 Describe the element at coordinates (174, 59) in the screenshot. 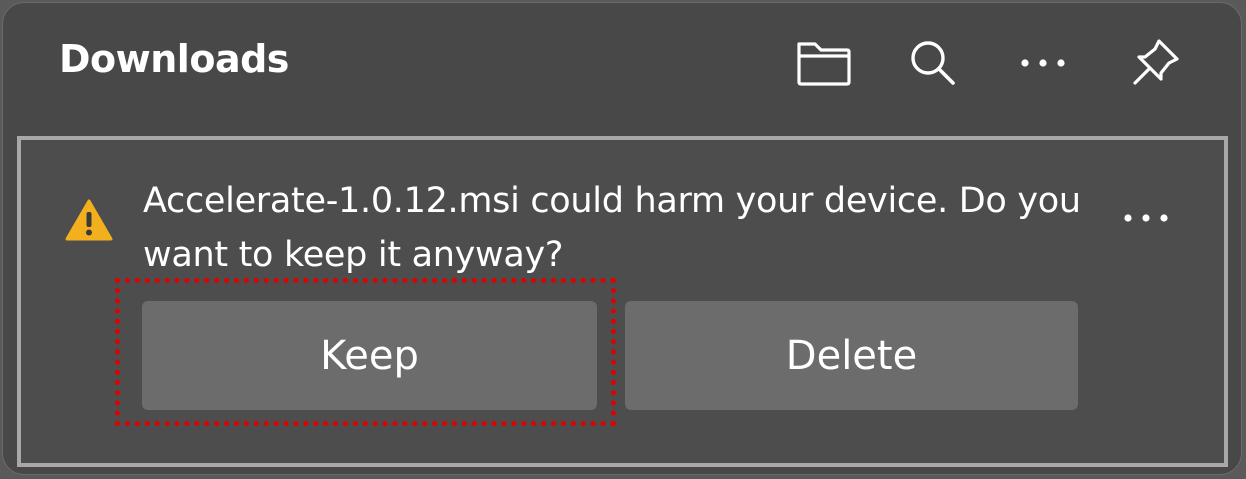

I see `panel-title: Downloads` at that location.